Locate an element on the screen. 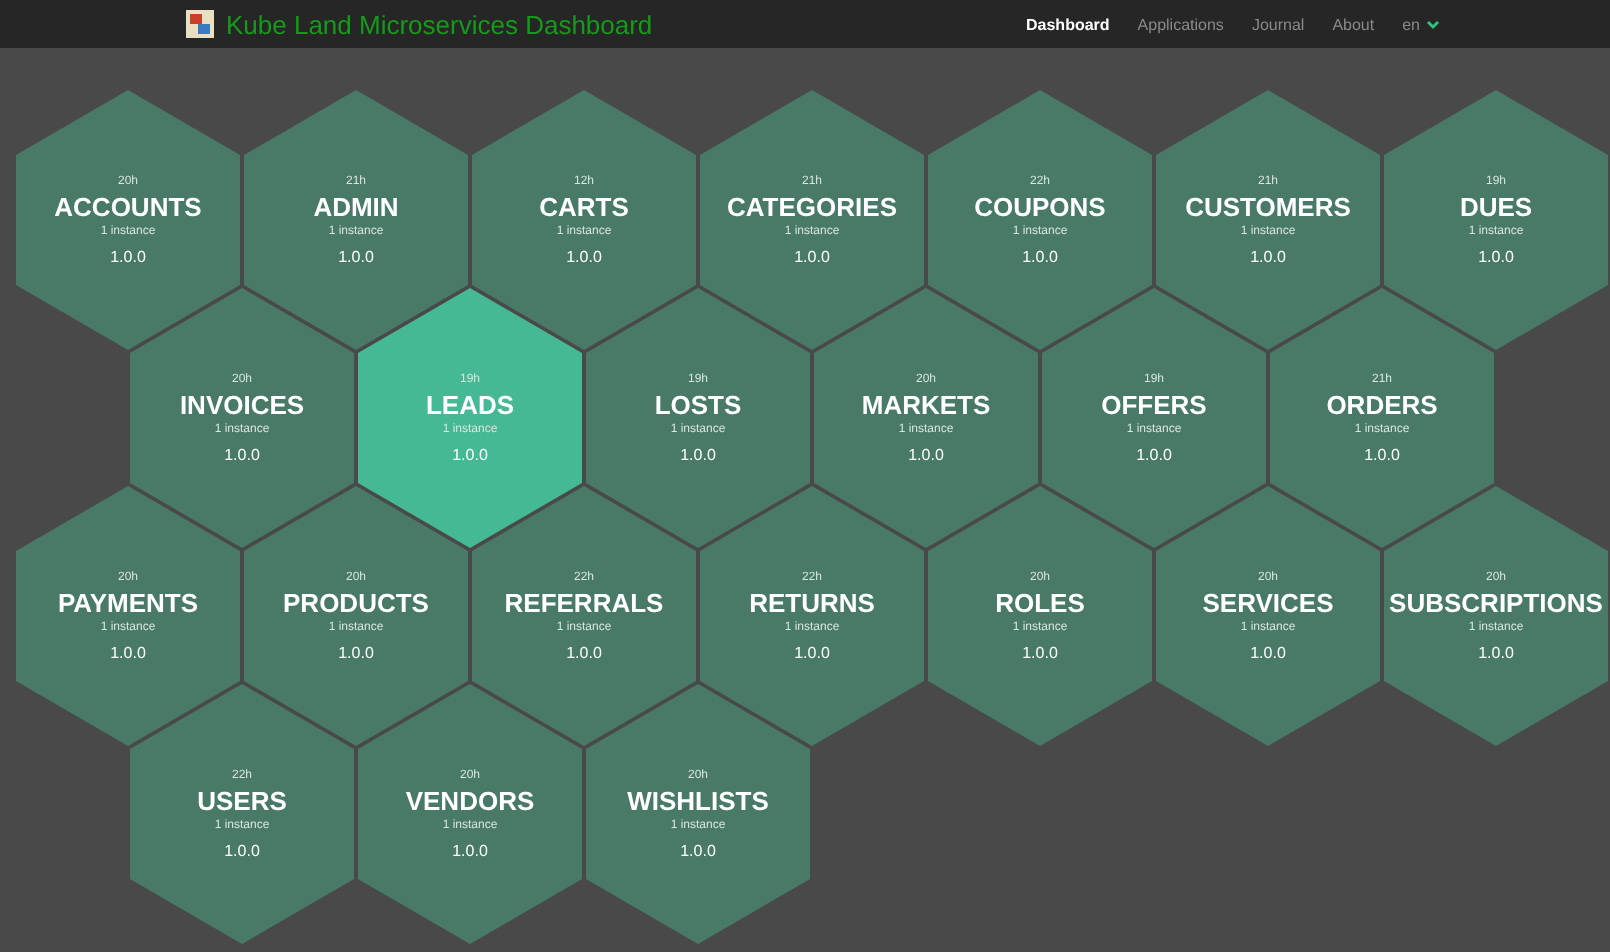 This screenshot has height=952, width=1610. service-name: VENDORS is located at coordinates (470, 800).